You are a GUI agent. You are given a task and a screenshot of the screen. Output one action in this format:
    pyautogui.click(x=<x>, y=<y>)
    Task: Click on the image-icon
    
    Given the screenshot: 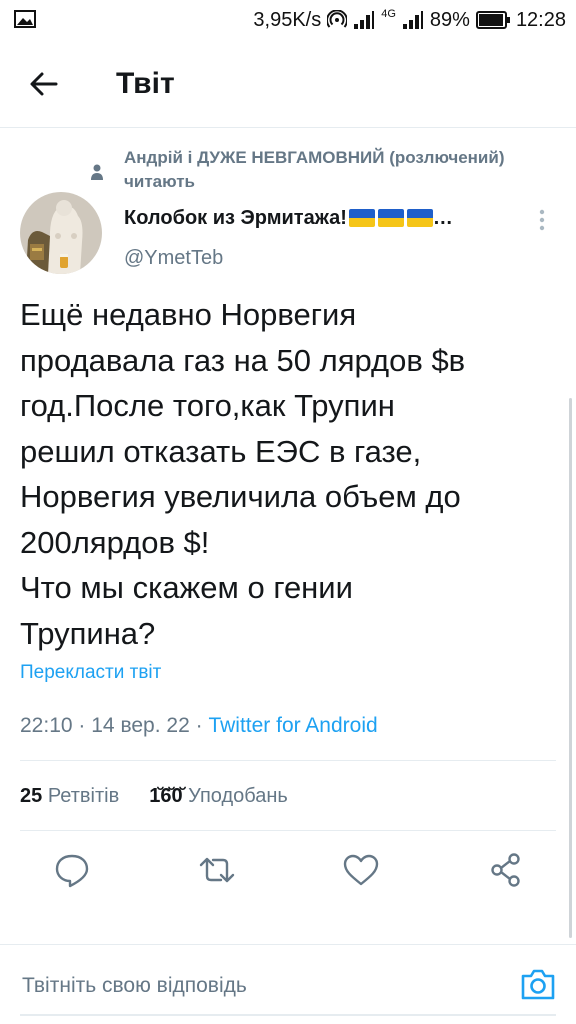 What is the action you would take?
    pyautogui.click(x=25, y=19)
    